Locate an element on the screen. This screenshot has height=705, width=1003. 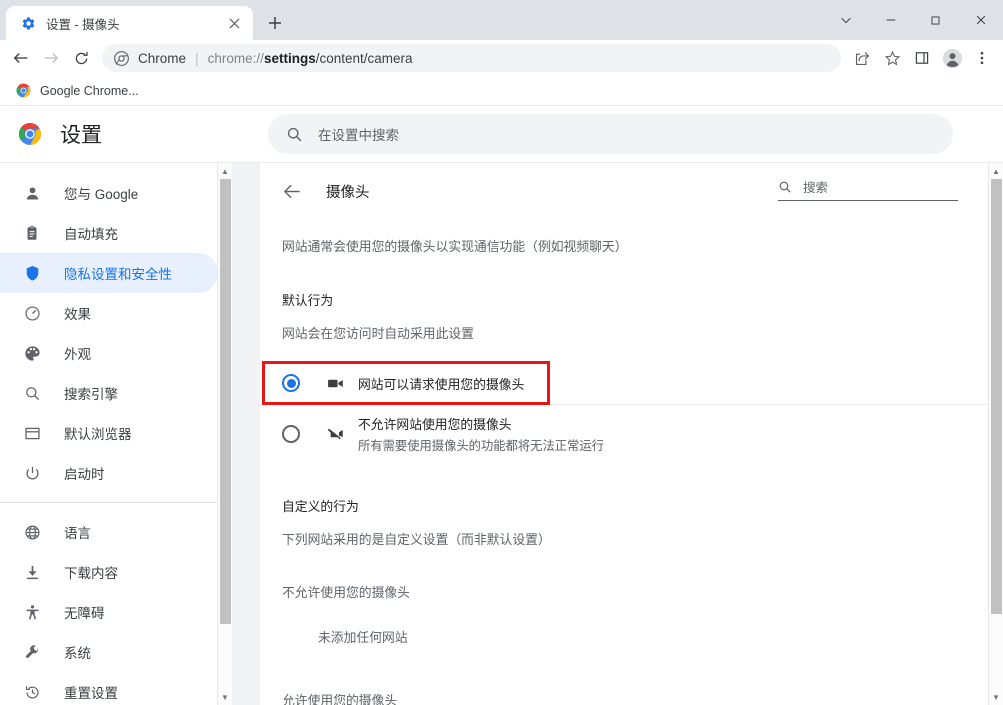
settings-header: 设置 在设置中搜索 is located at coordinates (501, 134).